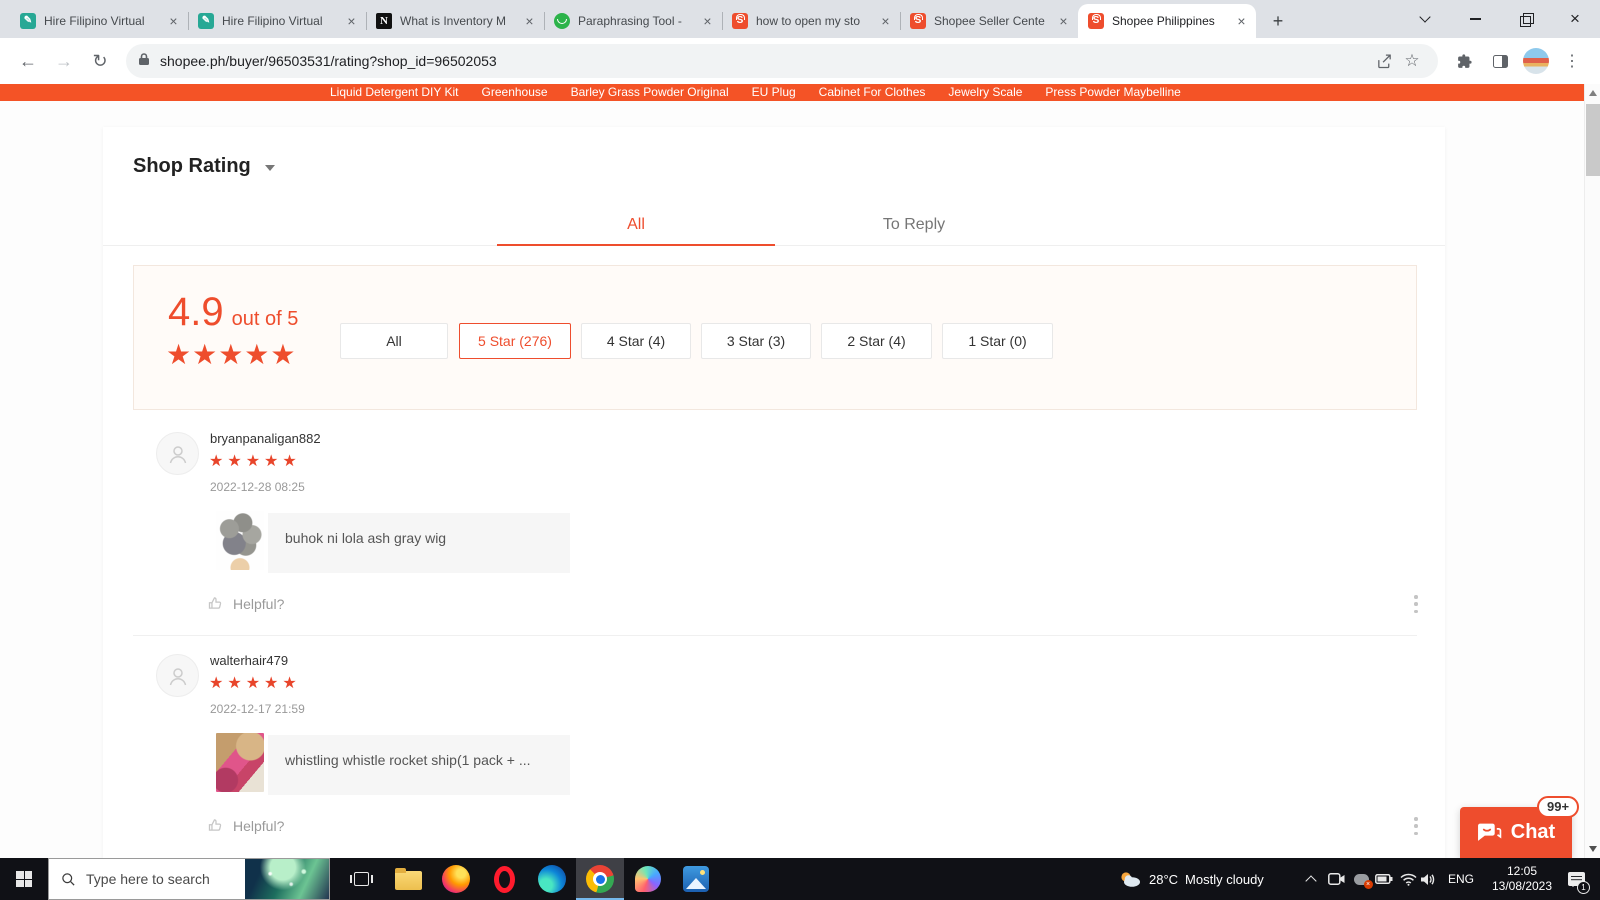 This screenshot has height=900, width=1600. Describe the element at coordinates (1384, 879) in the screenshot. I see `battery-icon` at that location.